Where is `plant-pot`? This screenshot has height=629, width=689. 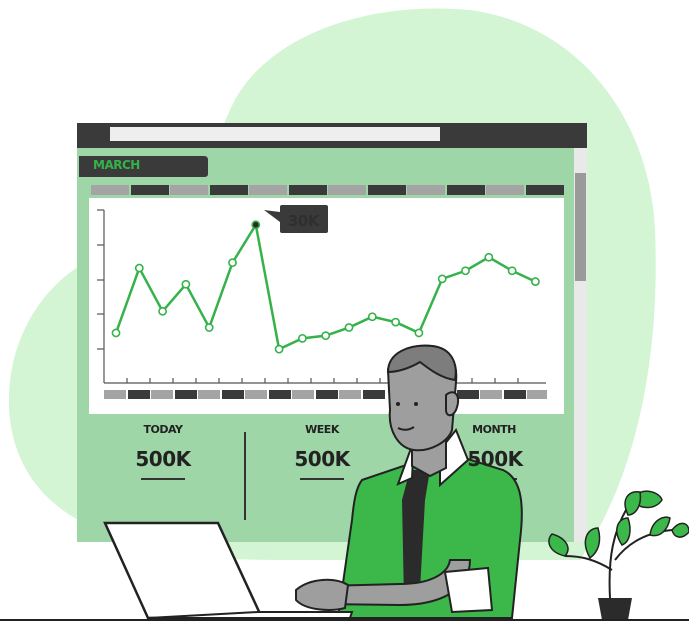
plant-pot is located at coordinates (615, 609).